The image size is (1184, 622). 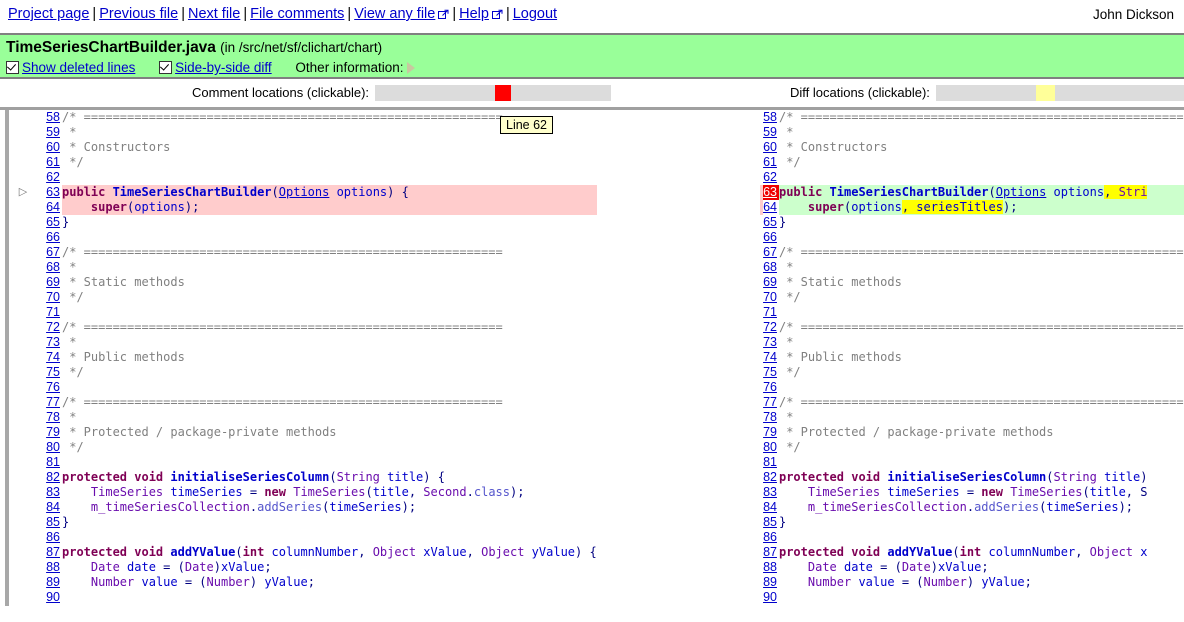 I want to click on expand-triangle-icon: ▷, so click(x=23, y=192).